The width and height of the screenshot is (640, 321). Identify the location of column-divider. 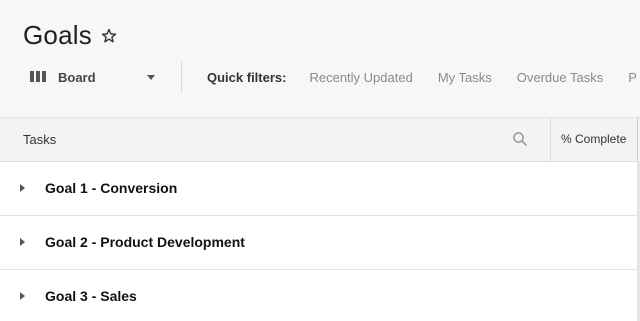
(550, 140).